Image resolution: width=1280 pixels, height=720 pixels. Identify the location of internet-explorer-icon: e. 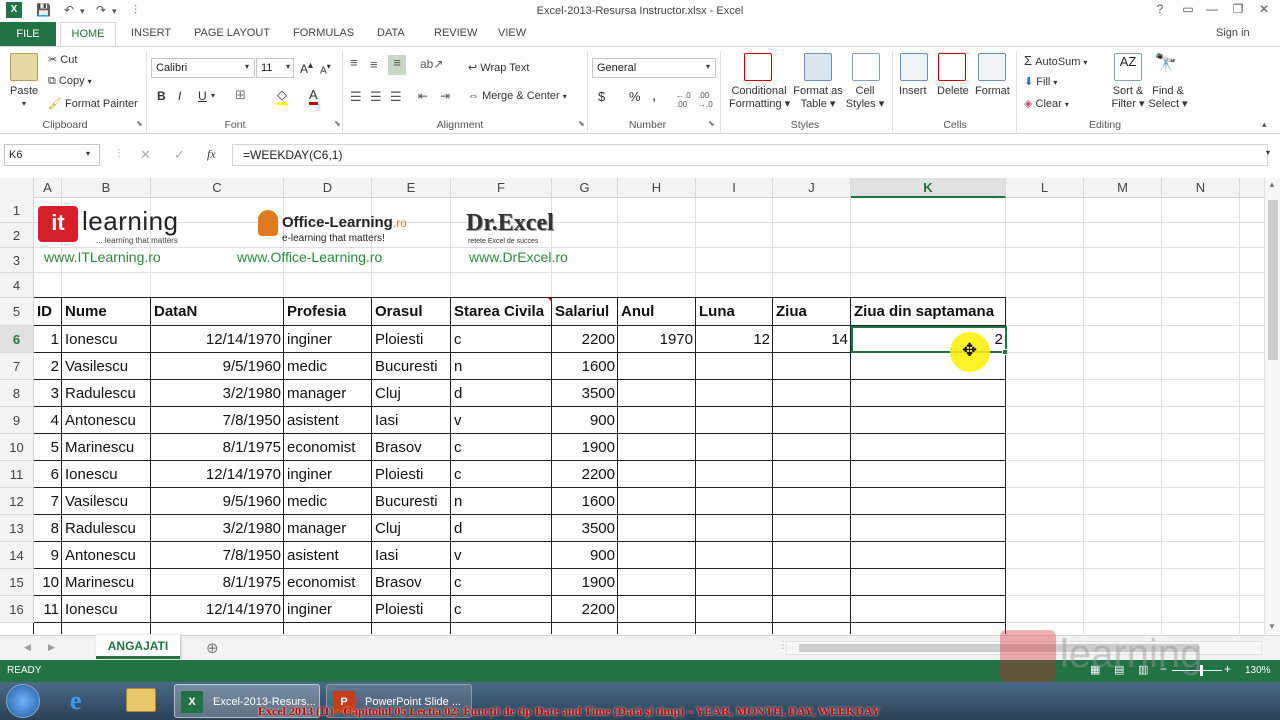
(76, 701).